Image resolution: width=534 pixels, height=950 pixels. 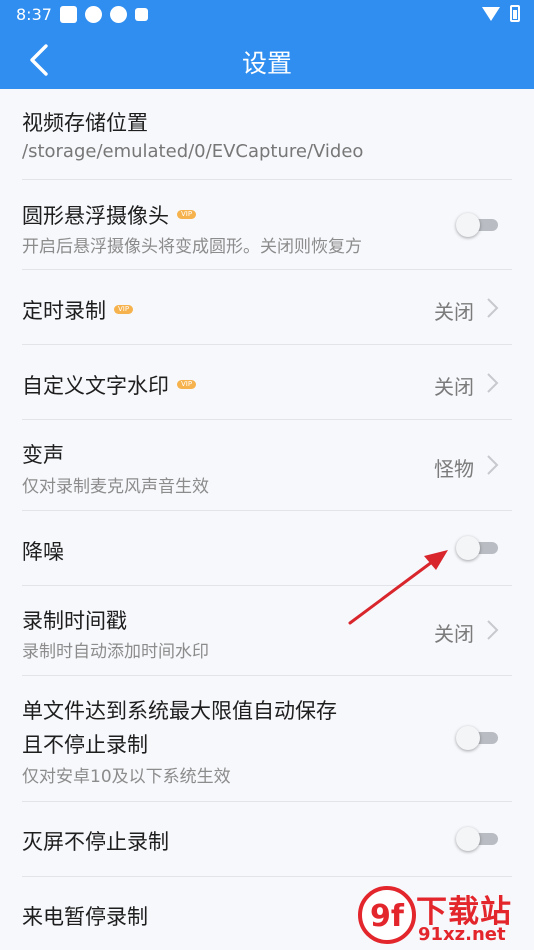 I want to click on watermark-logo-text: 9f, so click(x=387, y=916).